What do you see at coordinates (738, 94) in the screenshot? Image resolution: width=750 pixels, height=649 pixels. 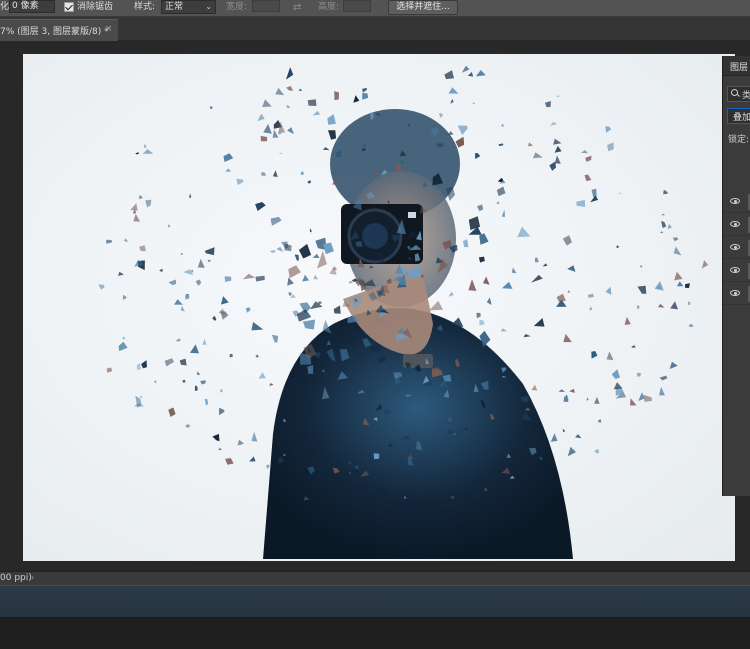 I see `layer-filter: 类` at bounding box center [738, 94].